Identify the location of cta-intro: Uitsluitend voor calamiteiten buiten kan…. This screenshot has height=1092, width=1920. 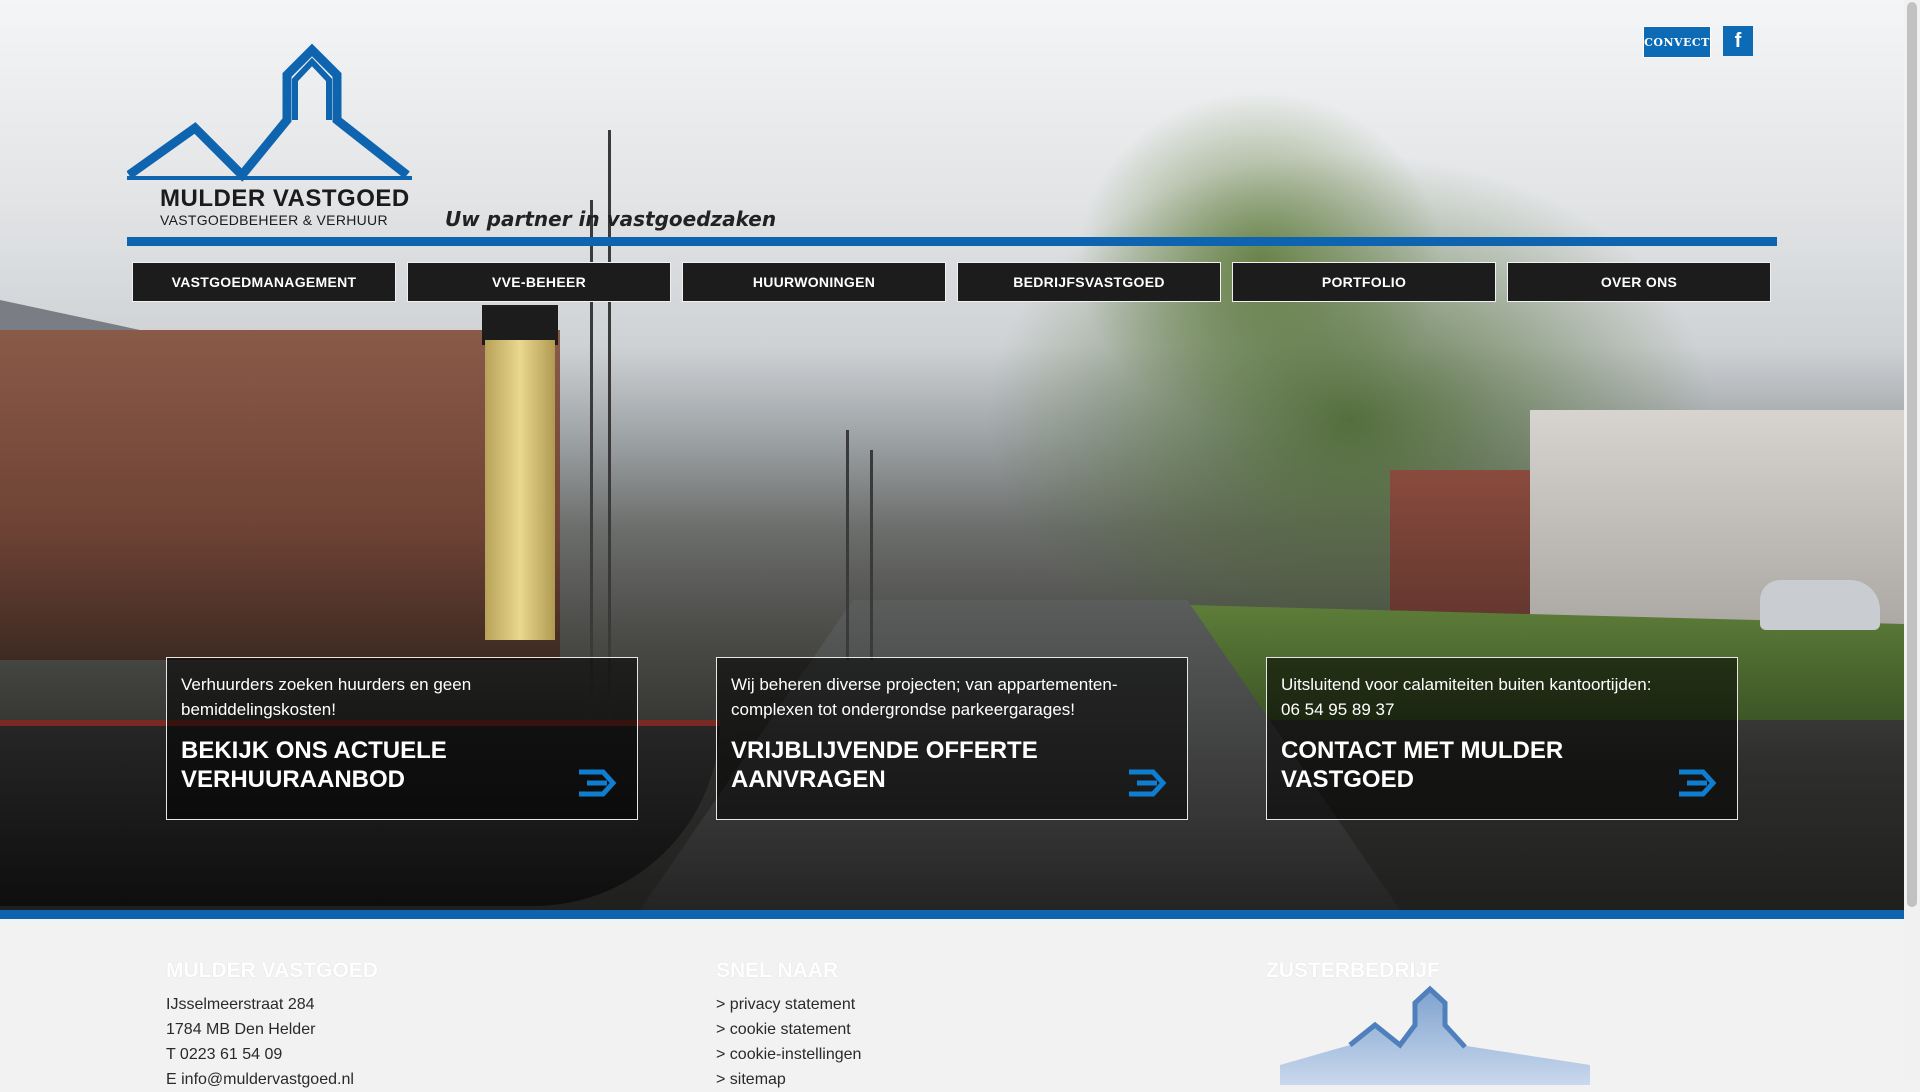
(1466, 684).